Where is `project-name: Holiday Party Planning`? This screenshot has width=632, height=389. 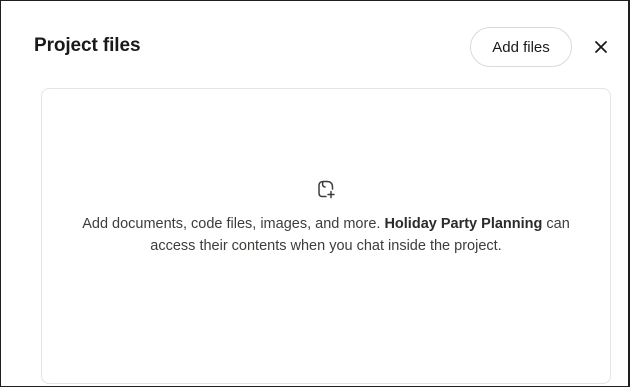 project-name: Holiday Party Planning is located at coordinates (463, 224).